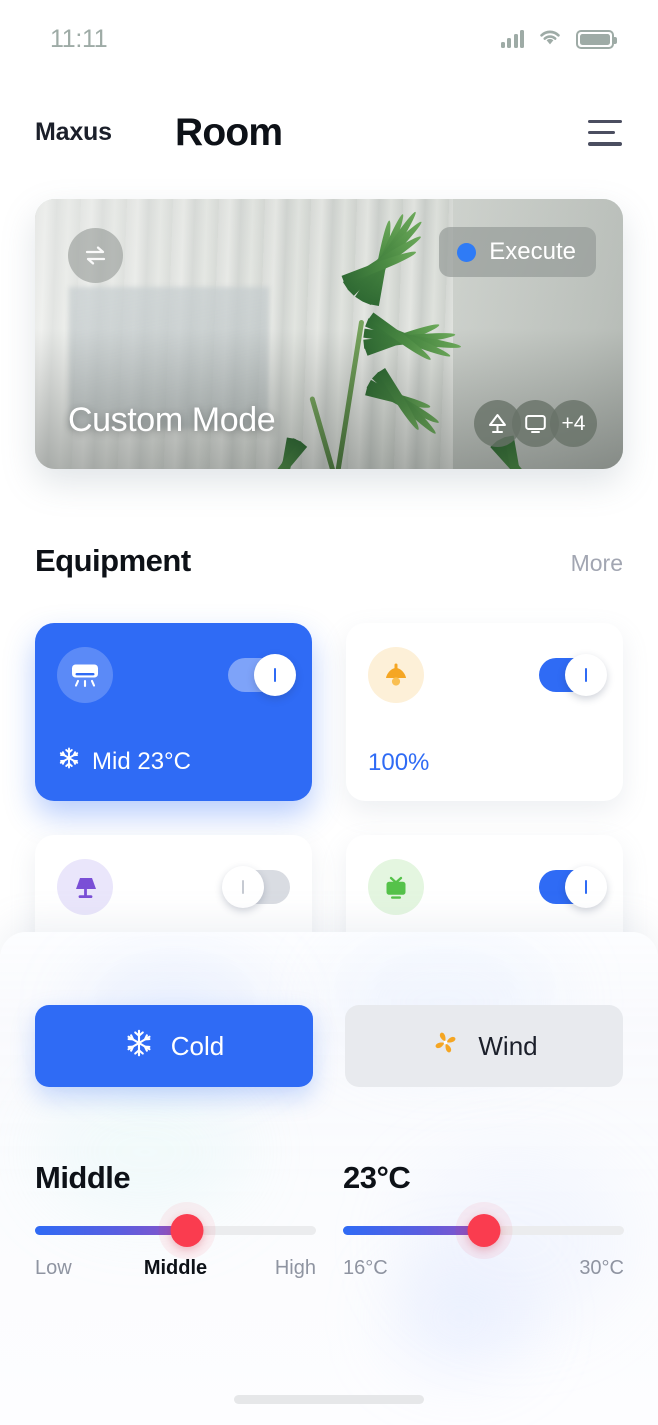 The width and height of the screenshot is (658, 1425). I want to click on table-lamp-icon, so click(85, 887).